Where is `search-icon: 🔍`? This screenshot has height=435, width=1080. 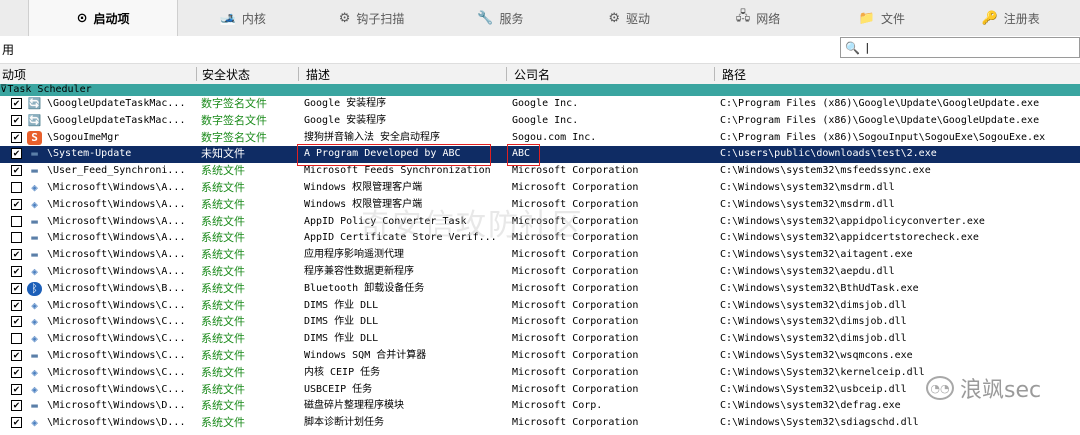
search-icon: 🔍 is located at coordinates (852, 48).